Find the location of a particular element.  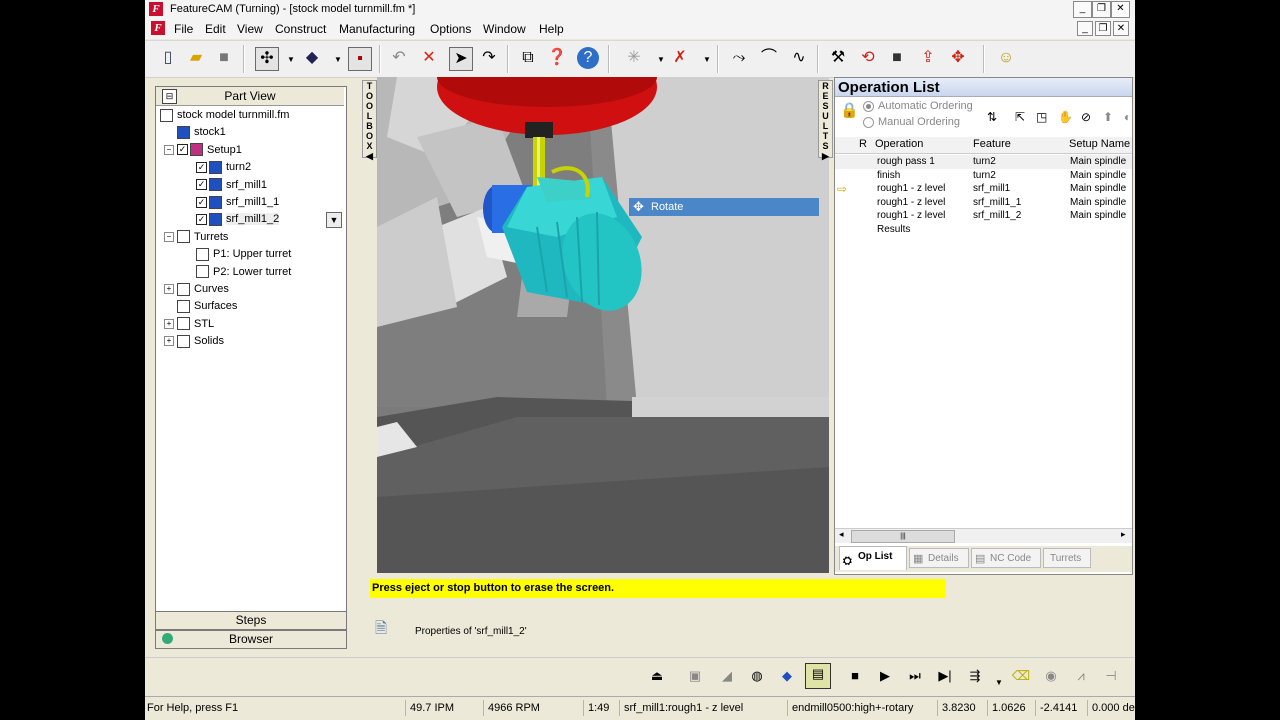

save-icon: ■ is located at coordinates (224, 58).